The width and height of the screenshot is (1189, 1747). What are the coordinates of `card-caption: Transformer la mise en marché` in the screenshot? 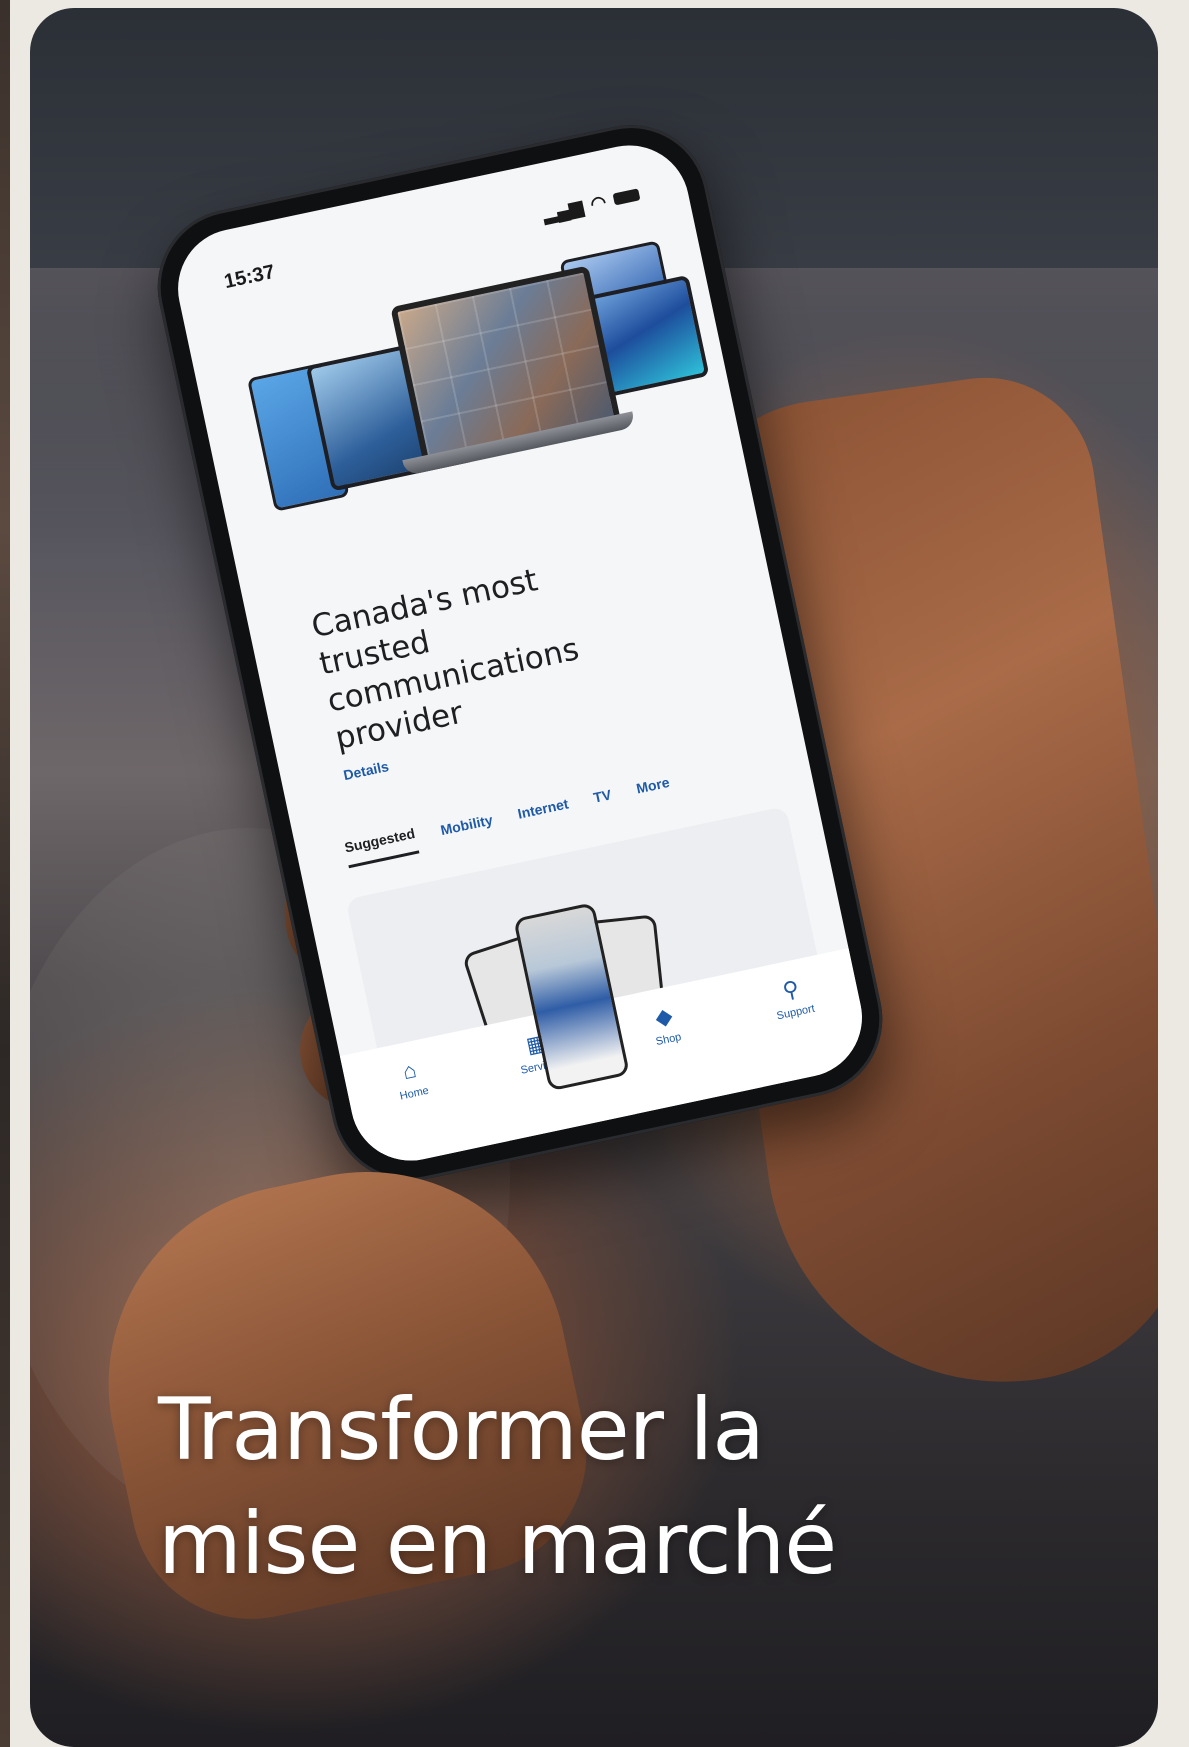 It's located at (608, 1487).